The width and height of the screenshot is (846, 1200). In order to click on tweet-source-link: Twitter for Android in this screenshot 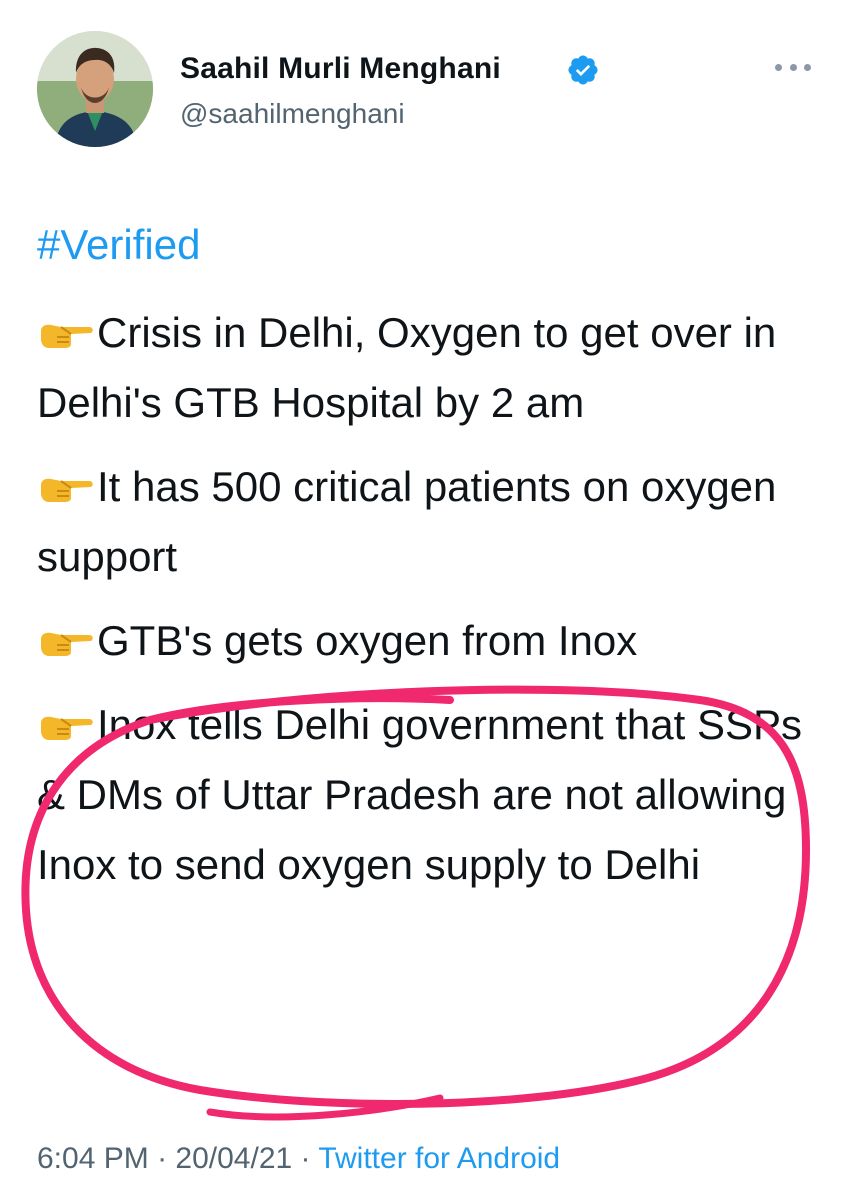, I will do `click(439, 1158)`.